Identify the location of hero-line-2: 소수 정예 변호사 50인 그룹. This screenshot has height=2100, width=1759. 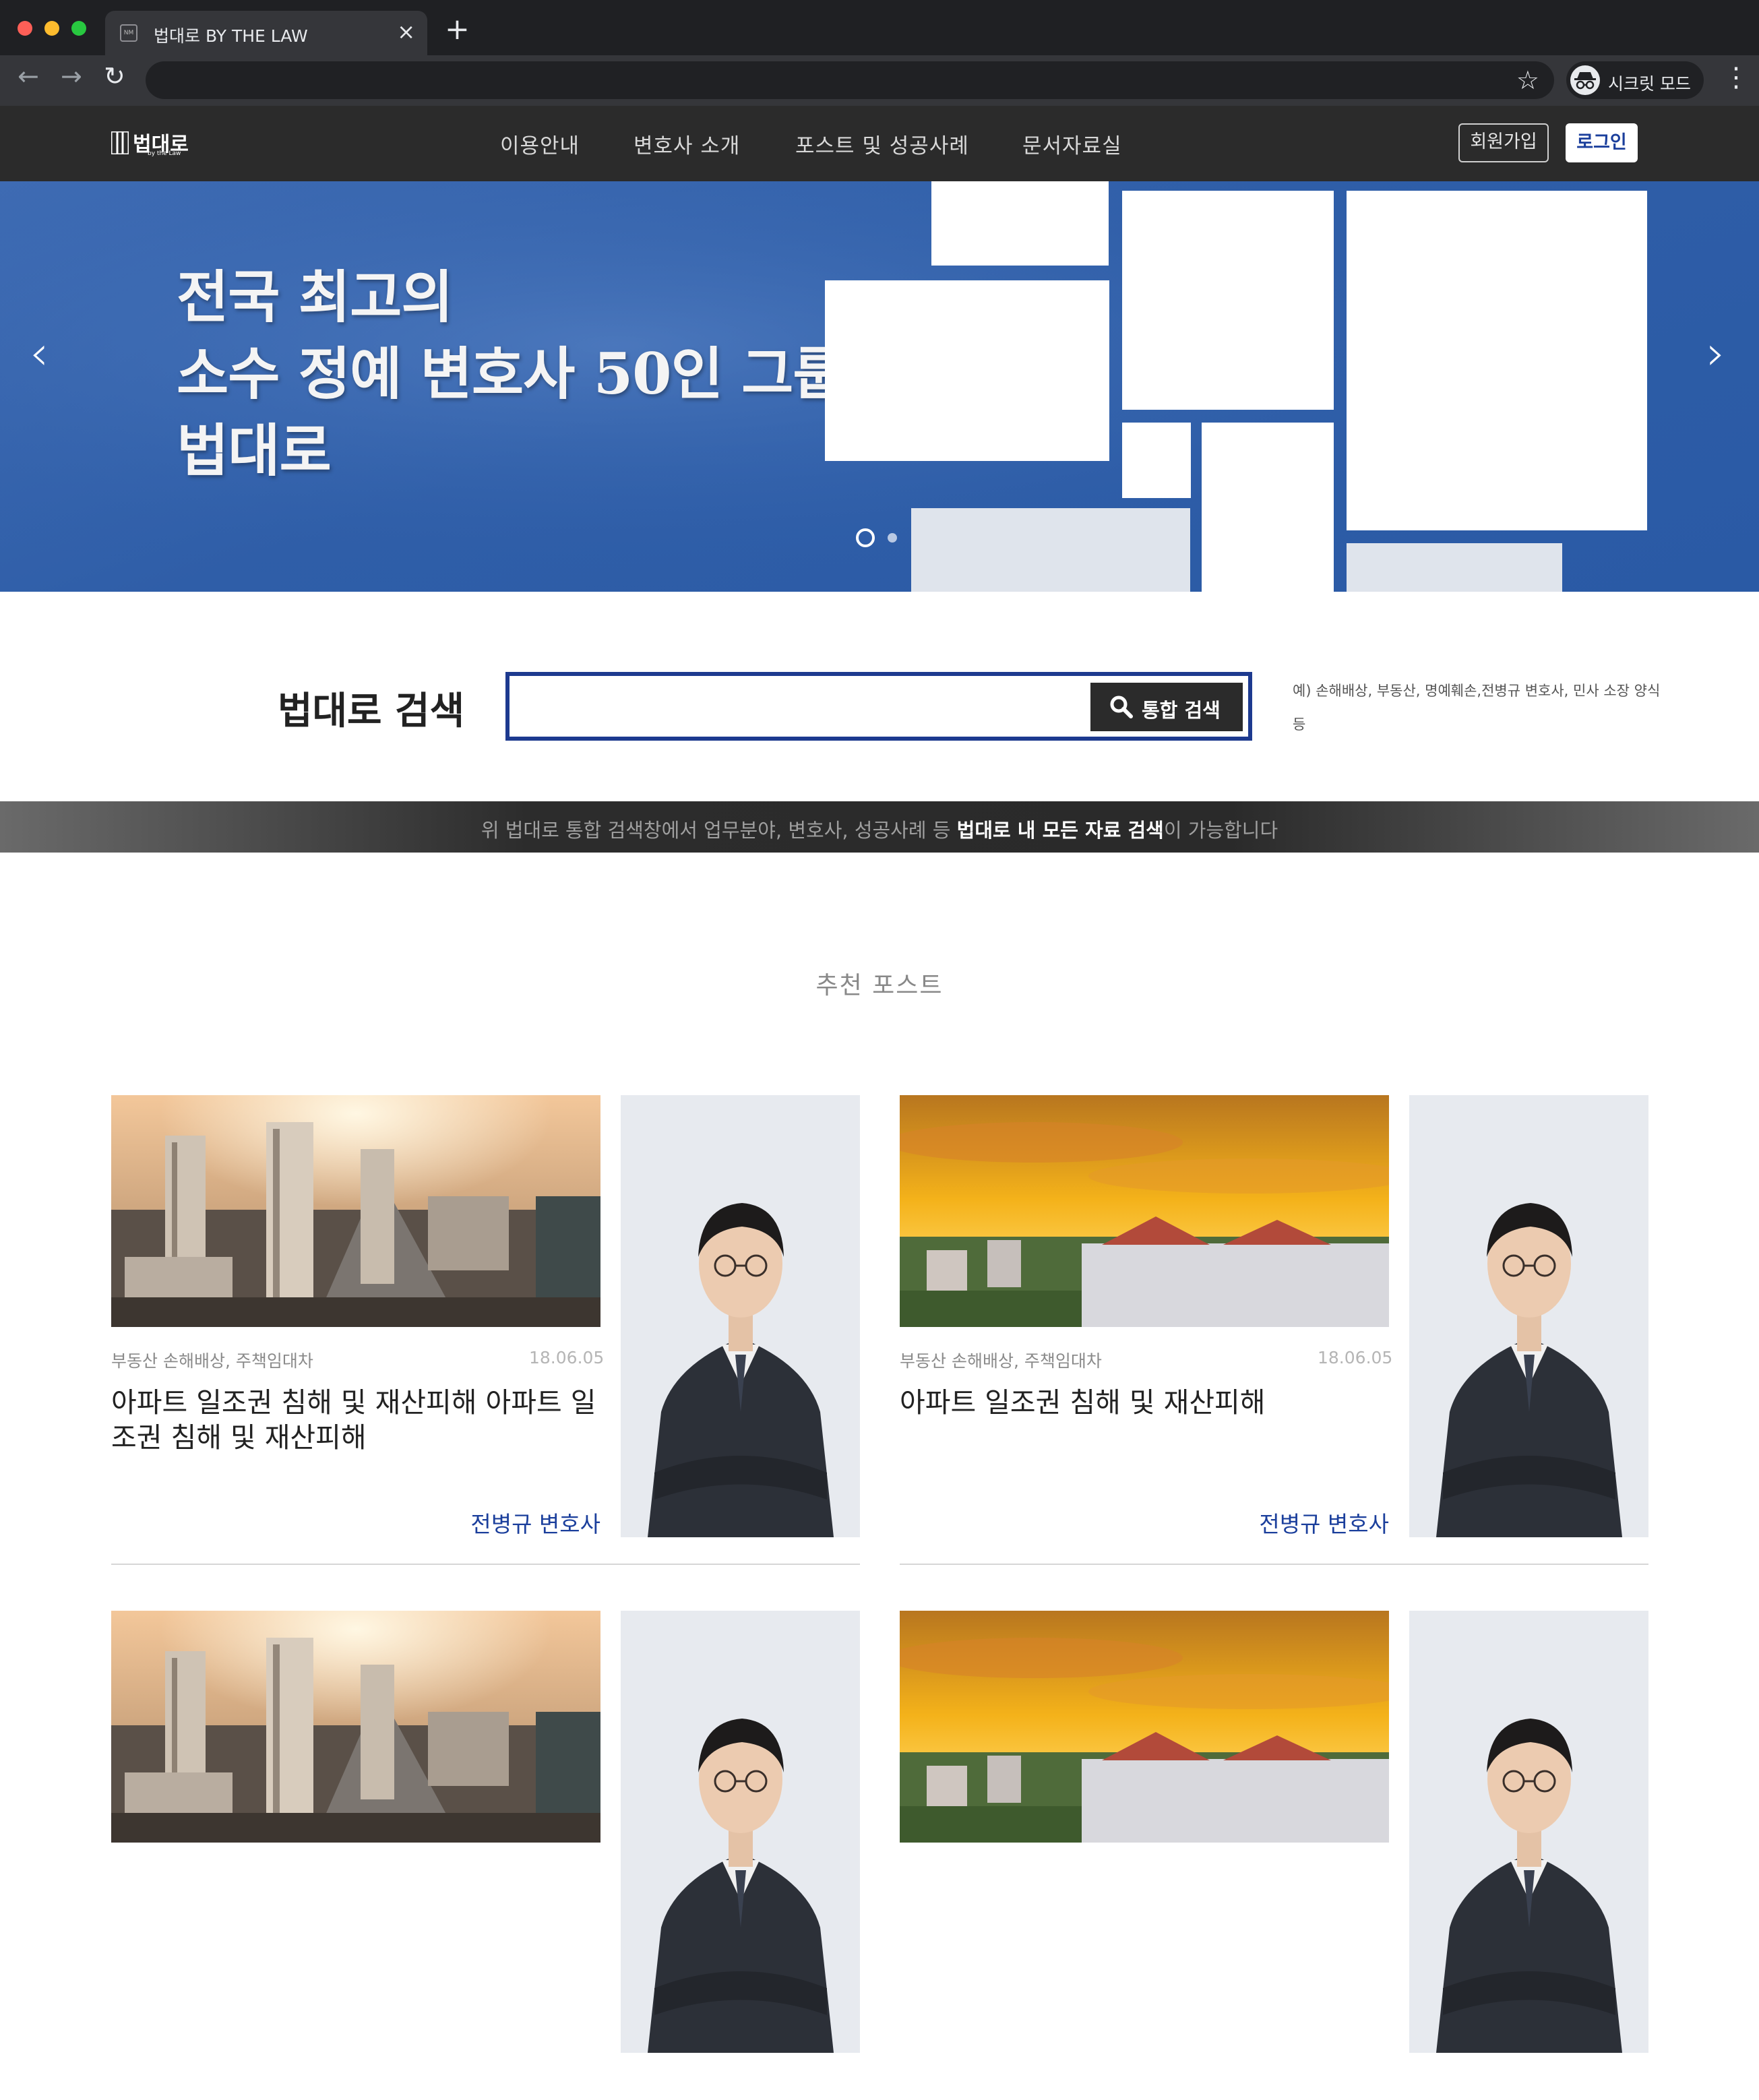
(511, 373).